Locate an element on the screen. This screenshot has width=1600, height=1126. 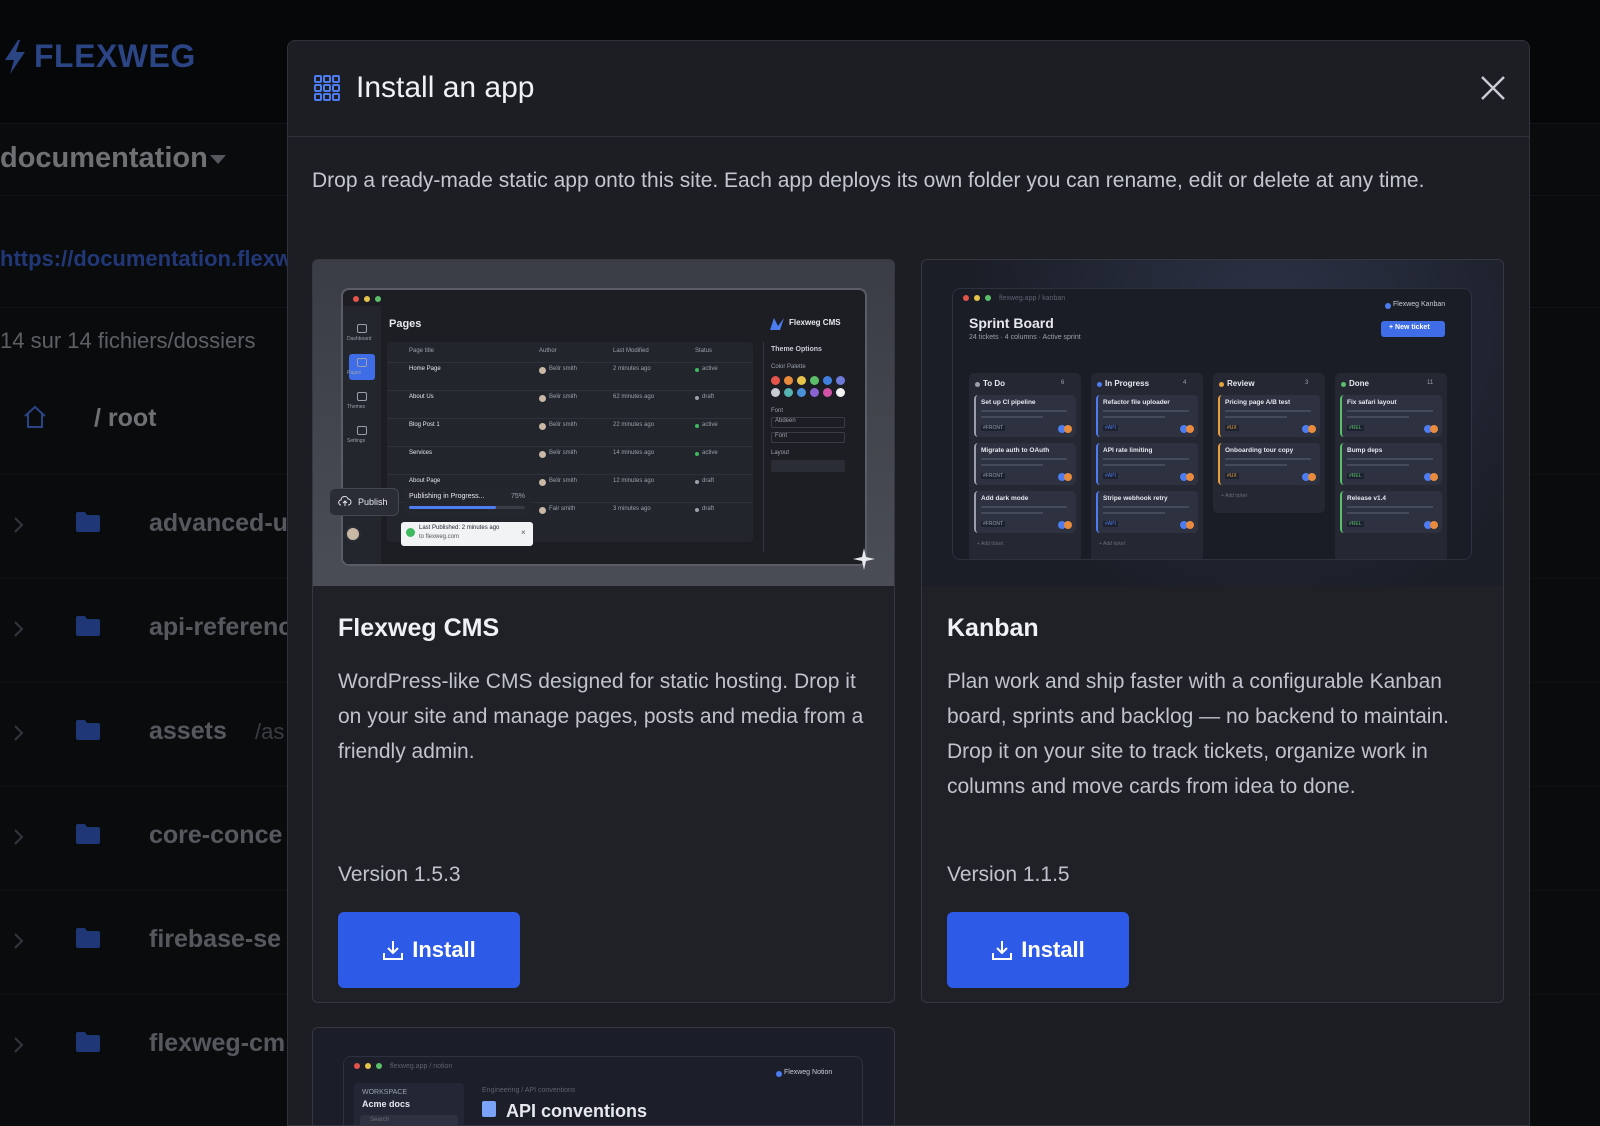
last-published-label: Last Published: 2 minutes ago is located at coordinates (459, 528).